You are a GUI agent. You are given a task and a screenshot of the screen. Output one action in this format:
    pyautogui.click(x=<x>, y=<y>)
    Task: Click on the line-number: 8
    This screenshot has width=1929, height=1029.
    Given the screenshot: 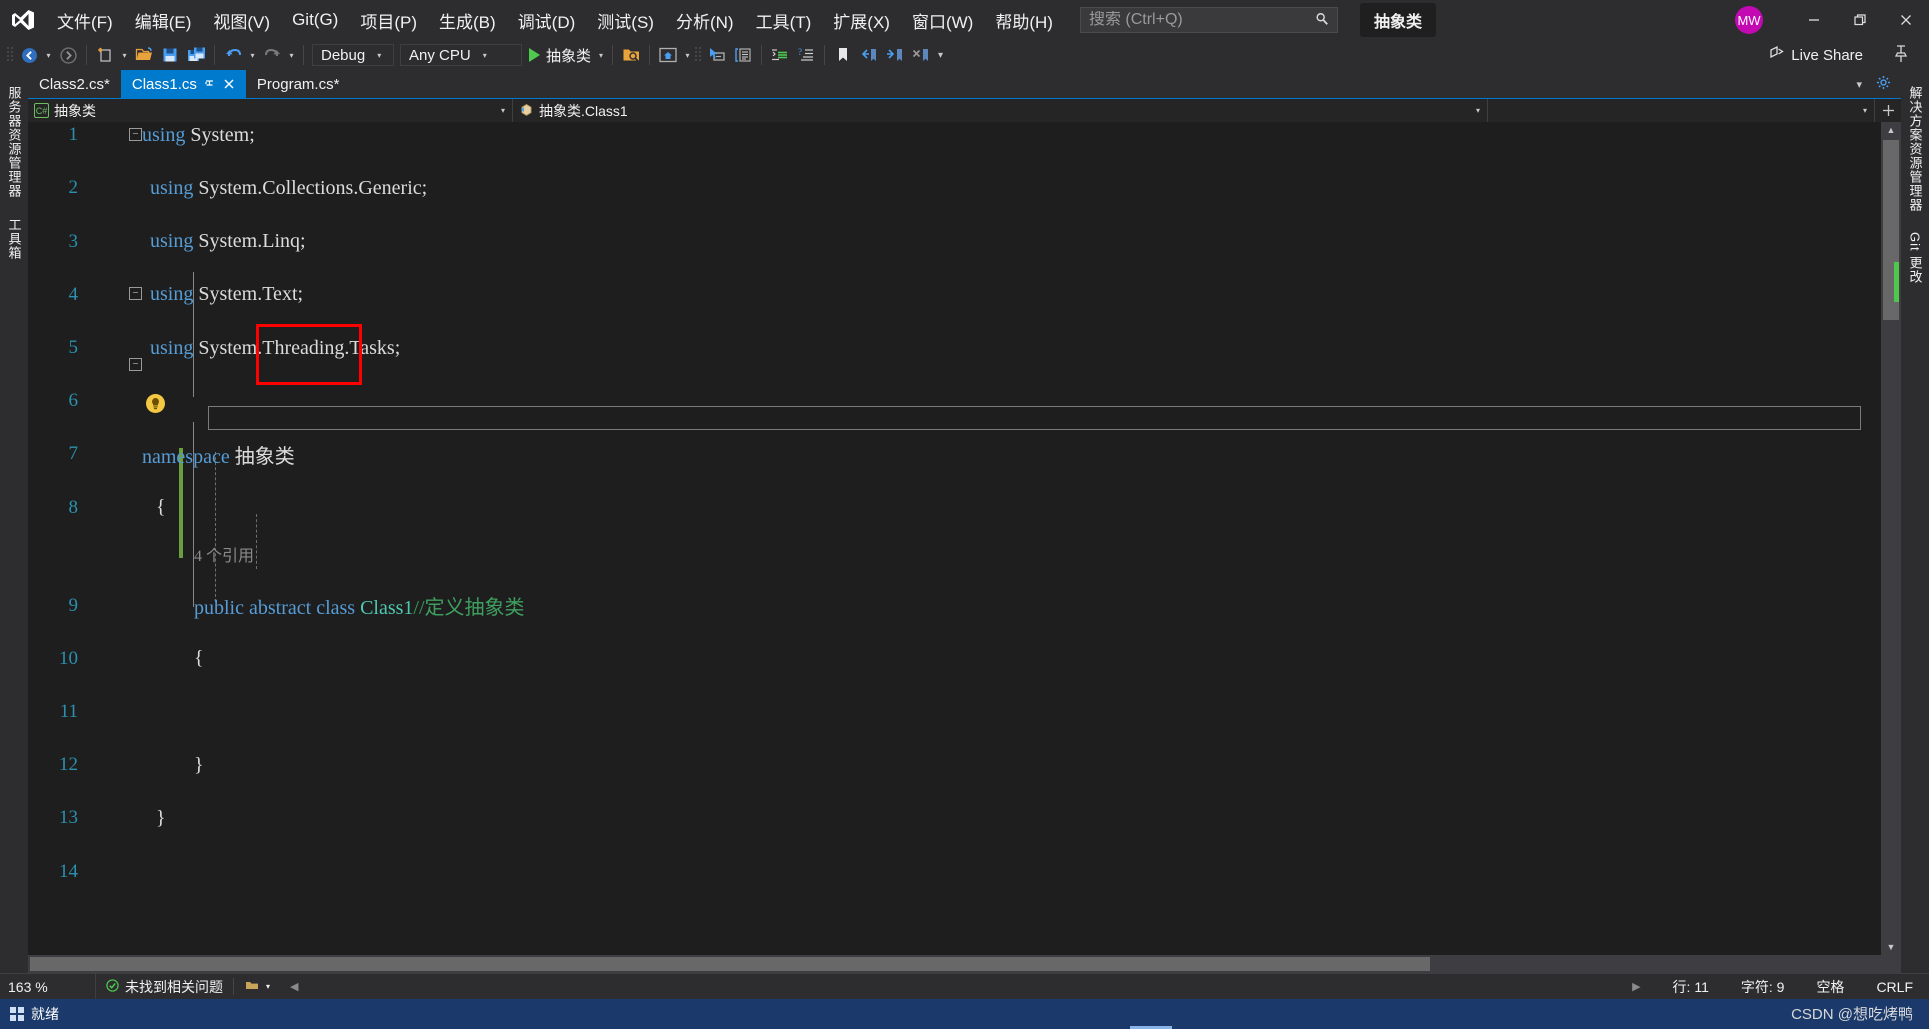 What is the action you would take?
    pyautogui.click(x=73, y=507)
    